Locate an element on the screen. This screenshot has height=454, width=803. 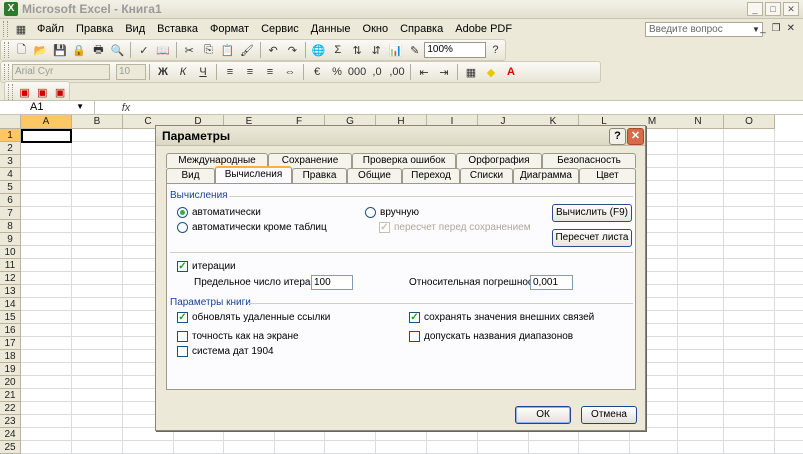
help-icon: ? is located at coordinates (495, 50).